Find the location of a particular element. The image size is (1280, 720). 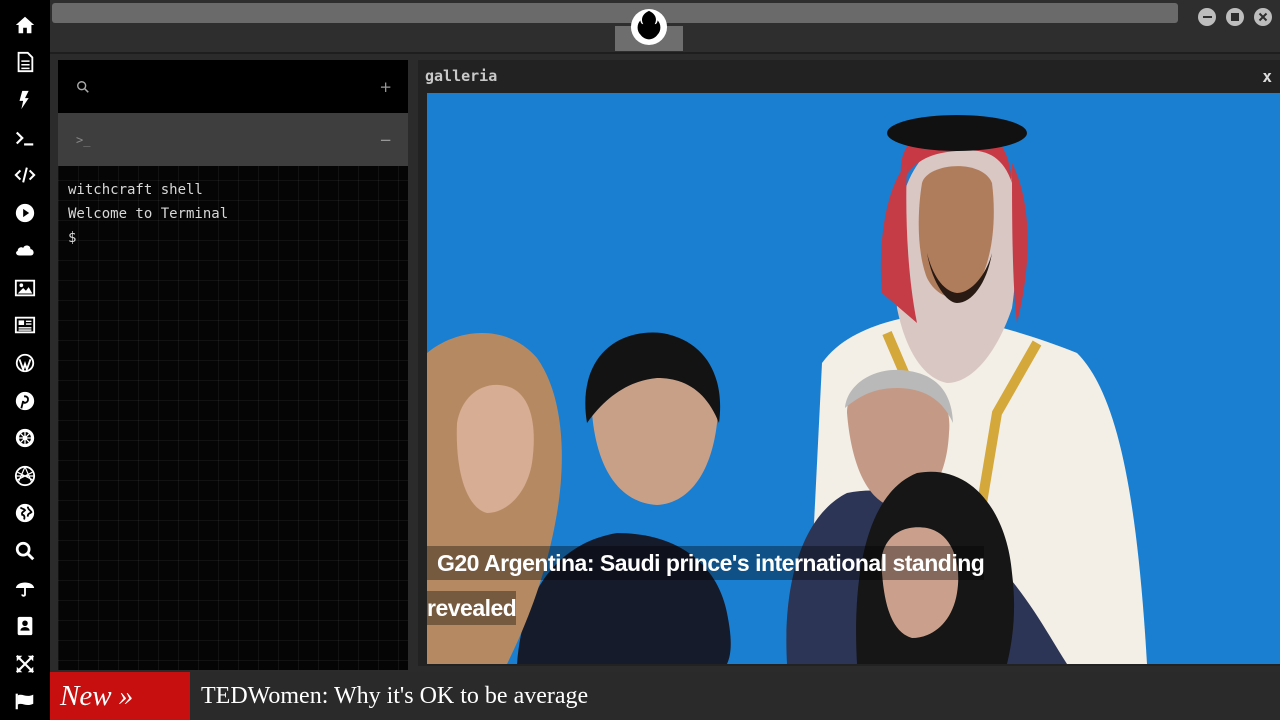

dock-home is located at coordinates (25, 25).